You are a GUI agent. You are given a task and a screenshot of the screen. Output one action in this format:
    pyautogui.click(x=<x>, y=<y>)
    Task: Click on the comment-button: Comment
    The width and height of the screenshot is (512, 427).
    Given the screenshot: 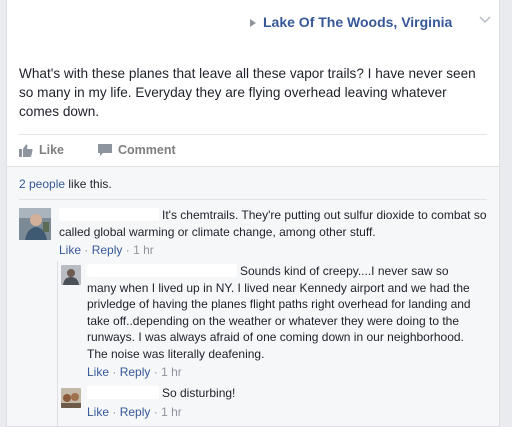 What is the action you would take?
    pyautogui.click(x=137, y=150)
    